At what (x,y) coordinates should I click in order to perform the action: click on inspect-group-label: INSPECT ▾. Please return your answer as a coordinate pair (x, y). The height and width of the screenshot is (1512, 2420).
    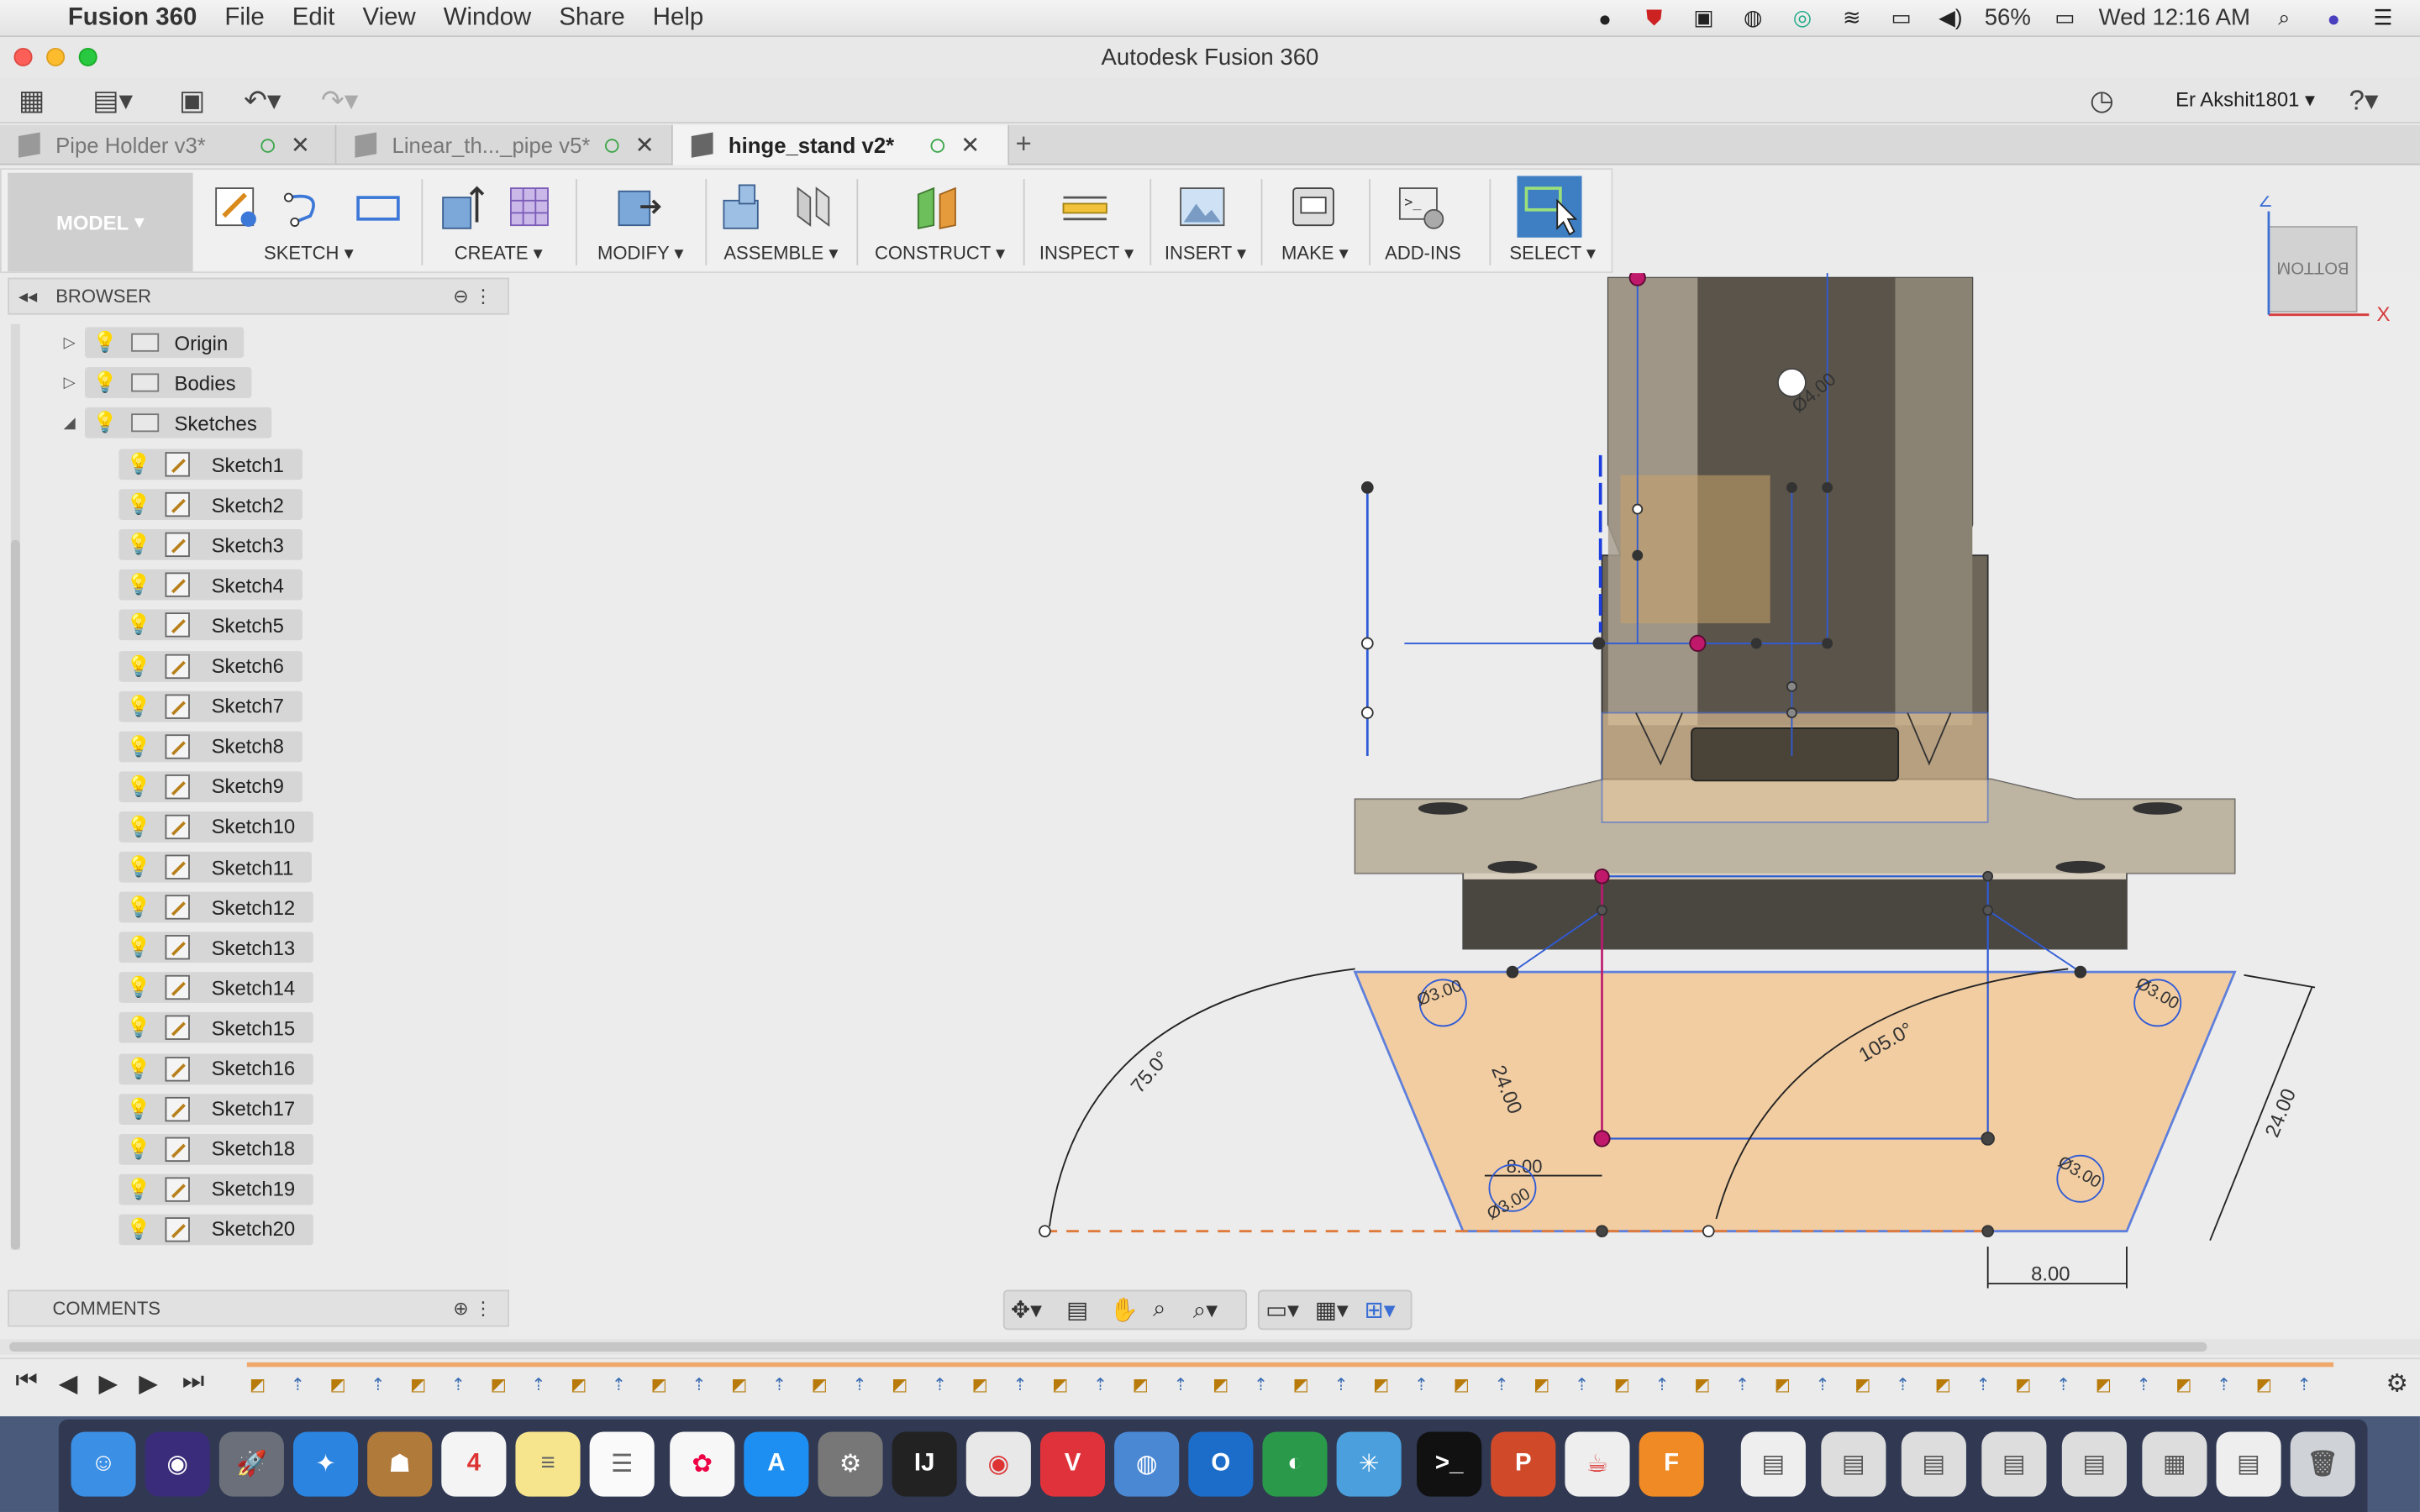
    Looking at the image, I should click on (1086, 253).